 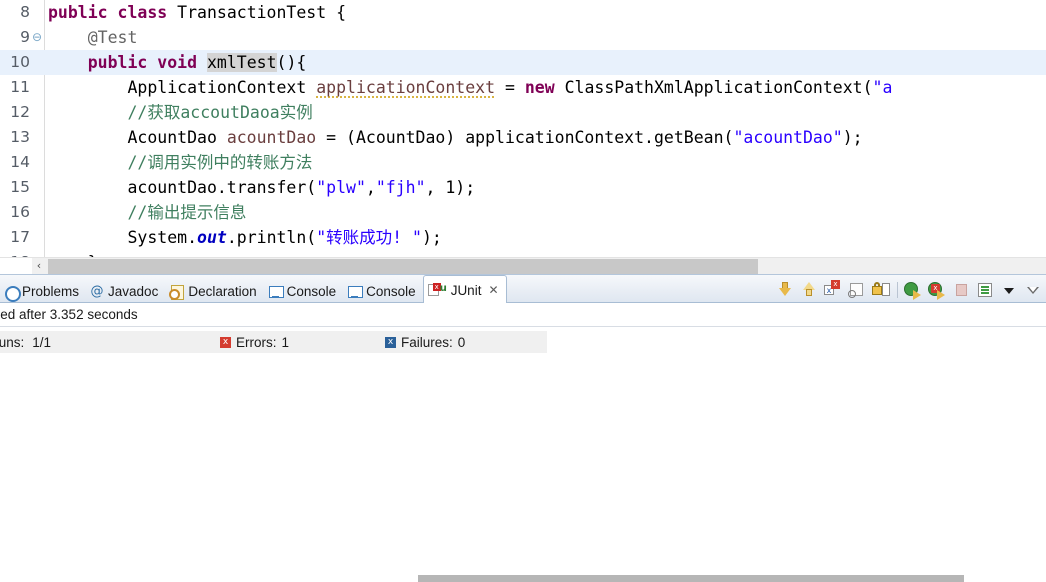 What do you see at coordinates (938, 290) in the screenshot?
I see `rerun-failed-tests-button: x` at bounding box center [938, 290].